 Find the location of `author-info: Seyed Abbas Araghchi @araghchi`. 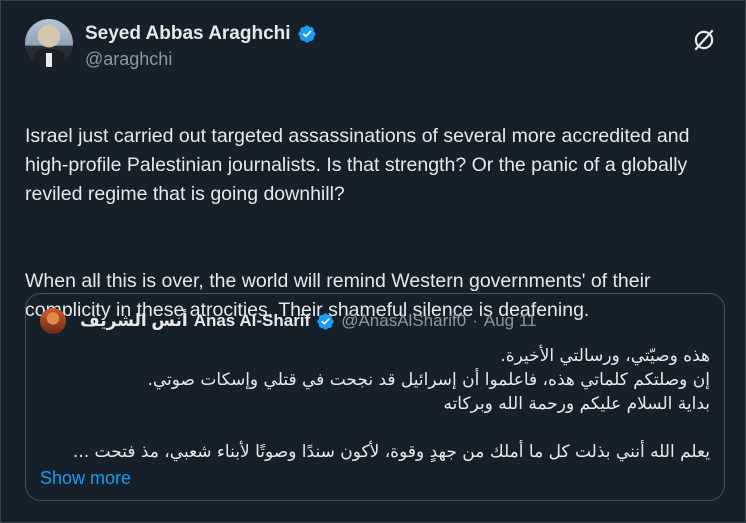

author-info: Seyed Abbas Araghchi @araghchi is located at coordinates (201, 46).